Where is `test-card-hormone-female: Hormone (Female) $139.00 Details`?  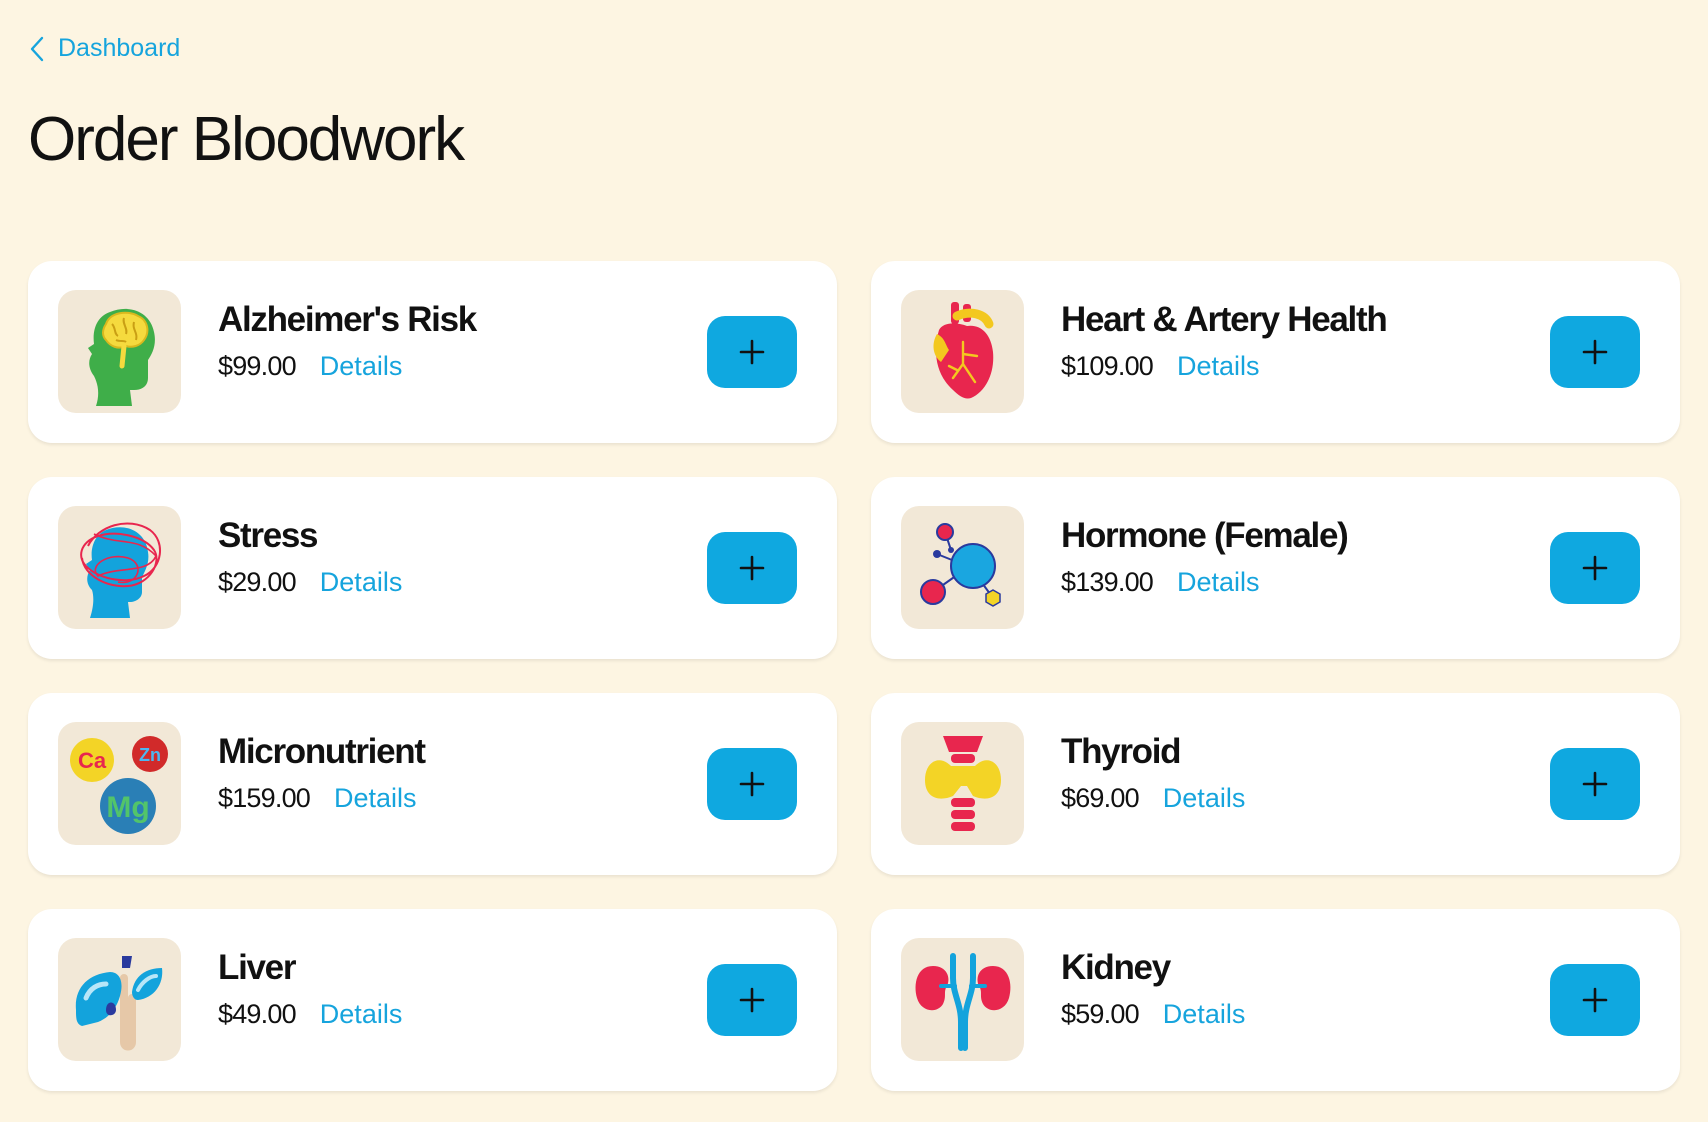
test-card-hormone-female: Hormone (Female) $139.00 Details is located at coordinates (1275, 568).